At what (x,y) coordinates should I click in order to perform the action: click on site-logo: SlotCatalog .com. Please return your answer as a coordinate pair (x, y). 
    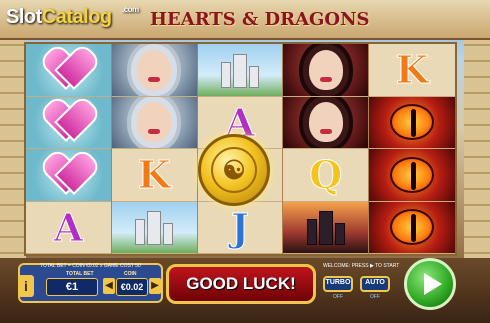
    Looking at the image, I should click on (72, 17).